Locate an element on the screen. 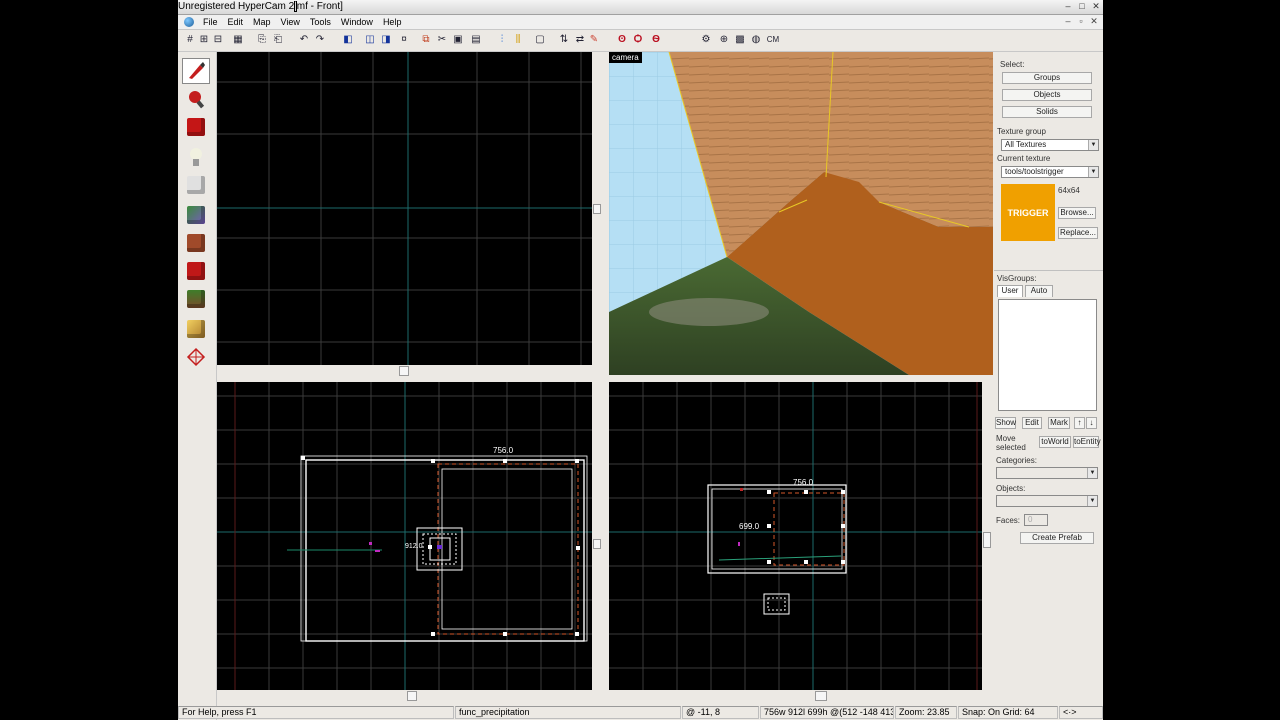 Image resolution: width=1280 pixels, height=720 pixels. objects-select: ▼ is located at coordinates (1047, 501).